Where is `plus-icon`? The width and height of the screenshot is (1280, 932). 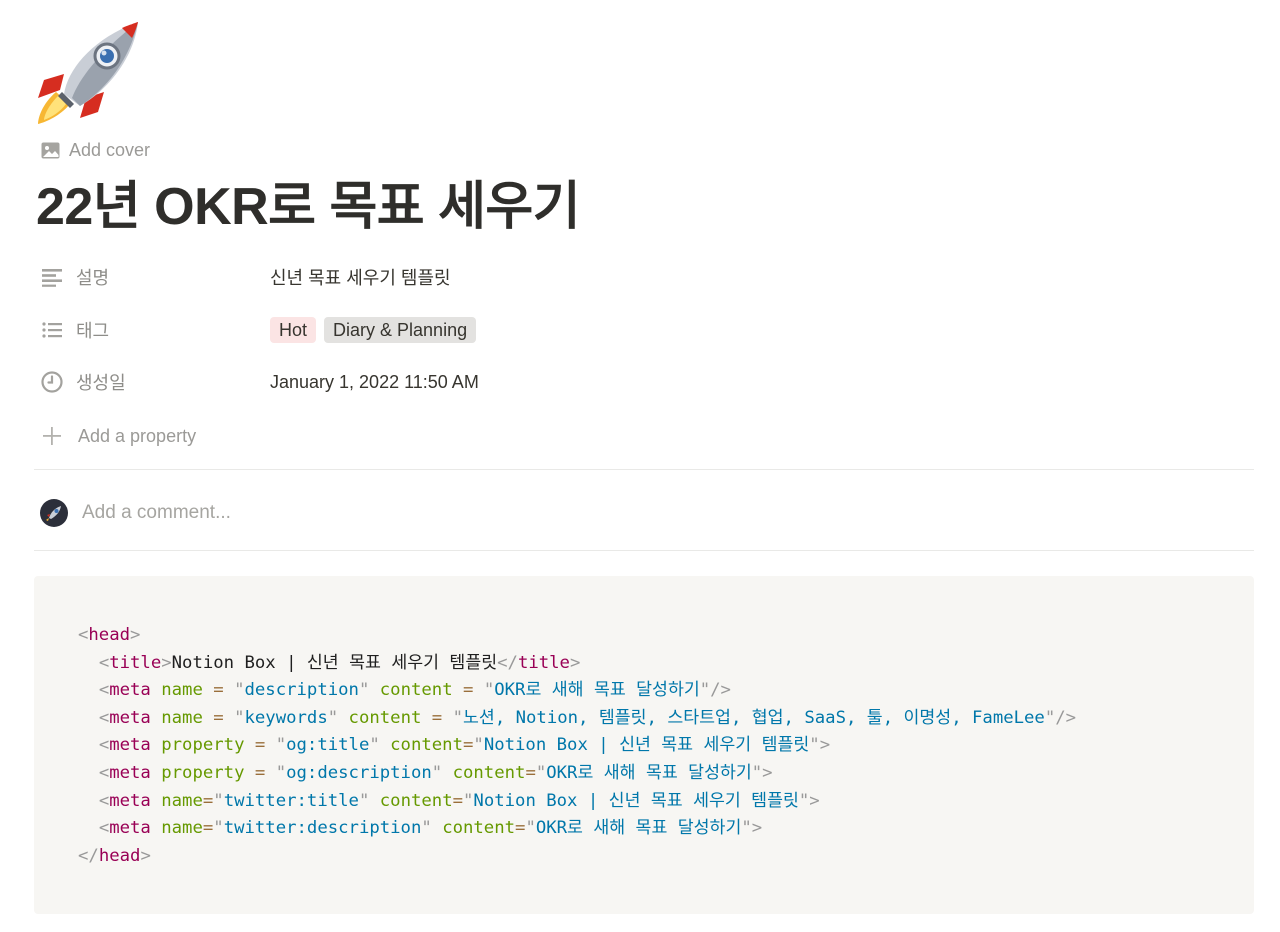 plus-icon is located at coordinates (52, 436).